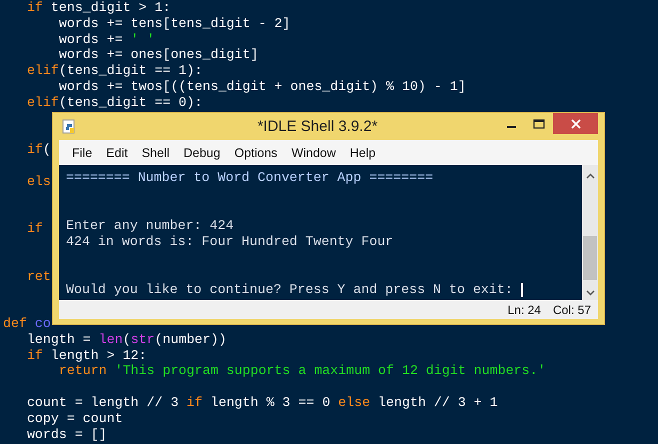 The width and height of the screenshot is (658, 444). Describe the element at coordinates (38, 276) in the screenshot. I see `code-line: ret` at that location.